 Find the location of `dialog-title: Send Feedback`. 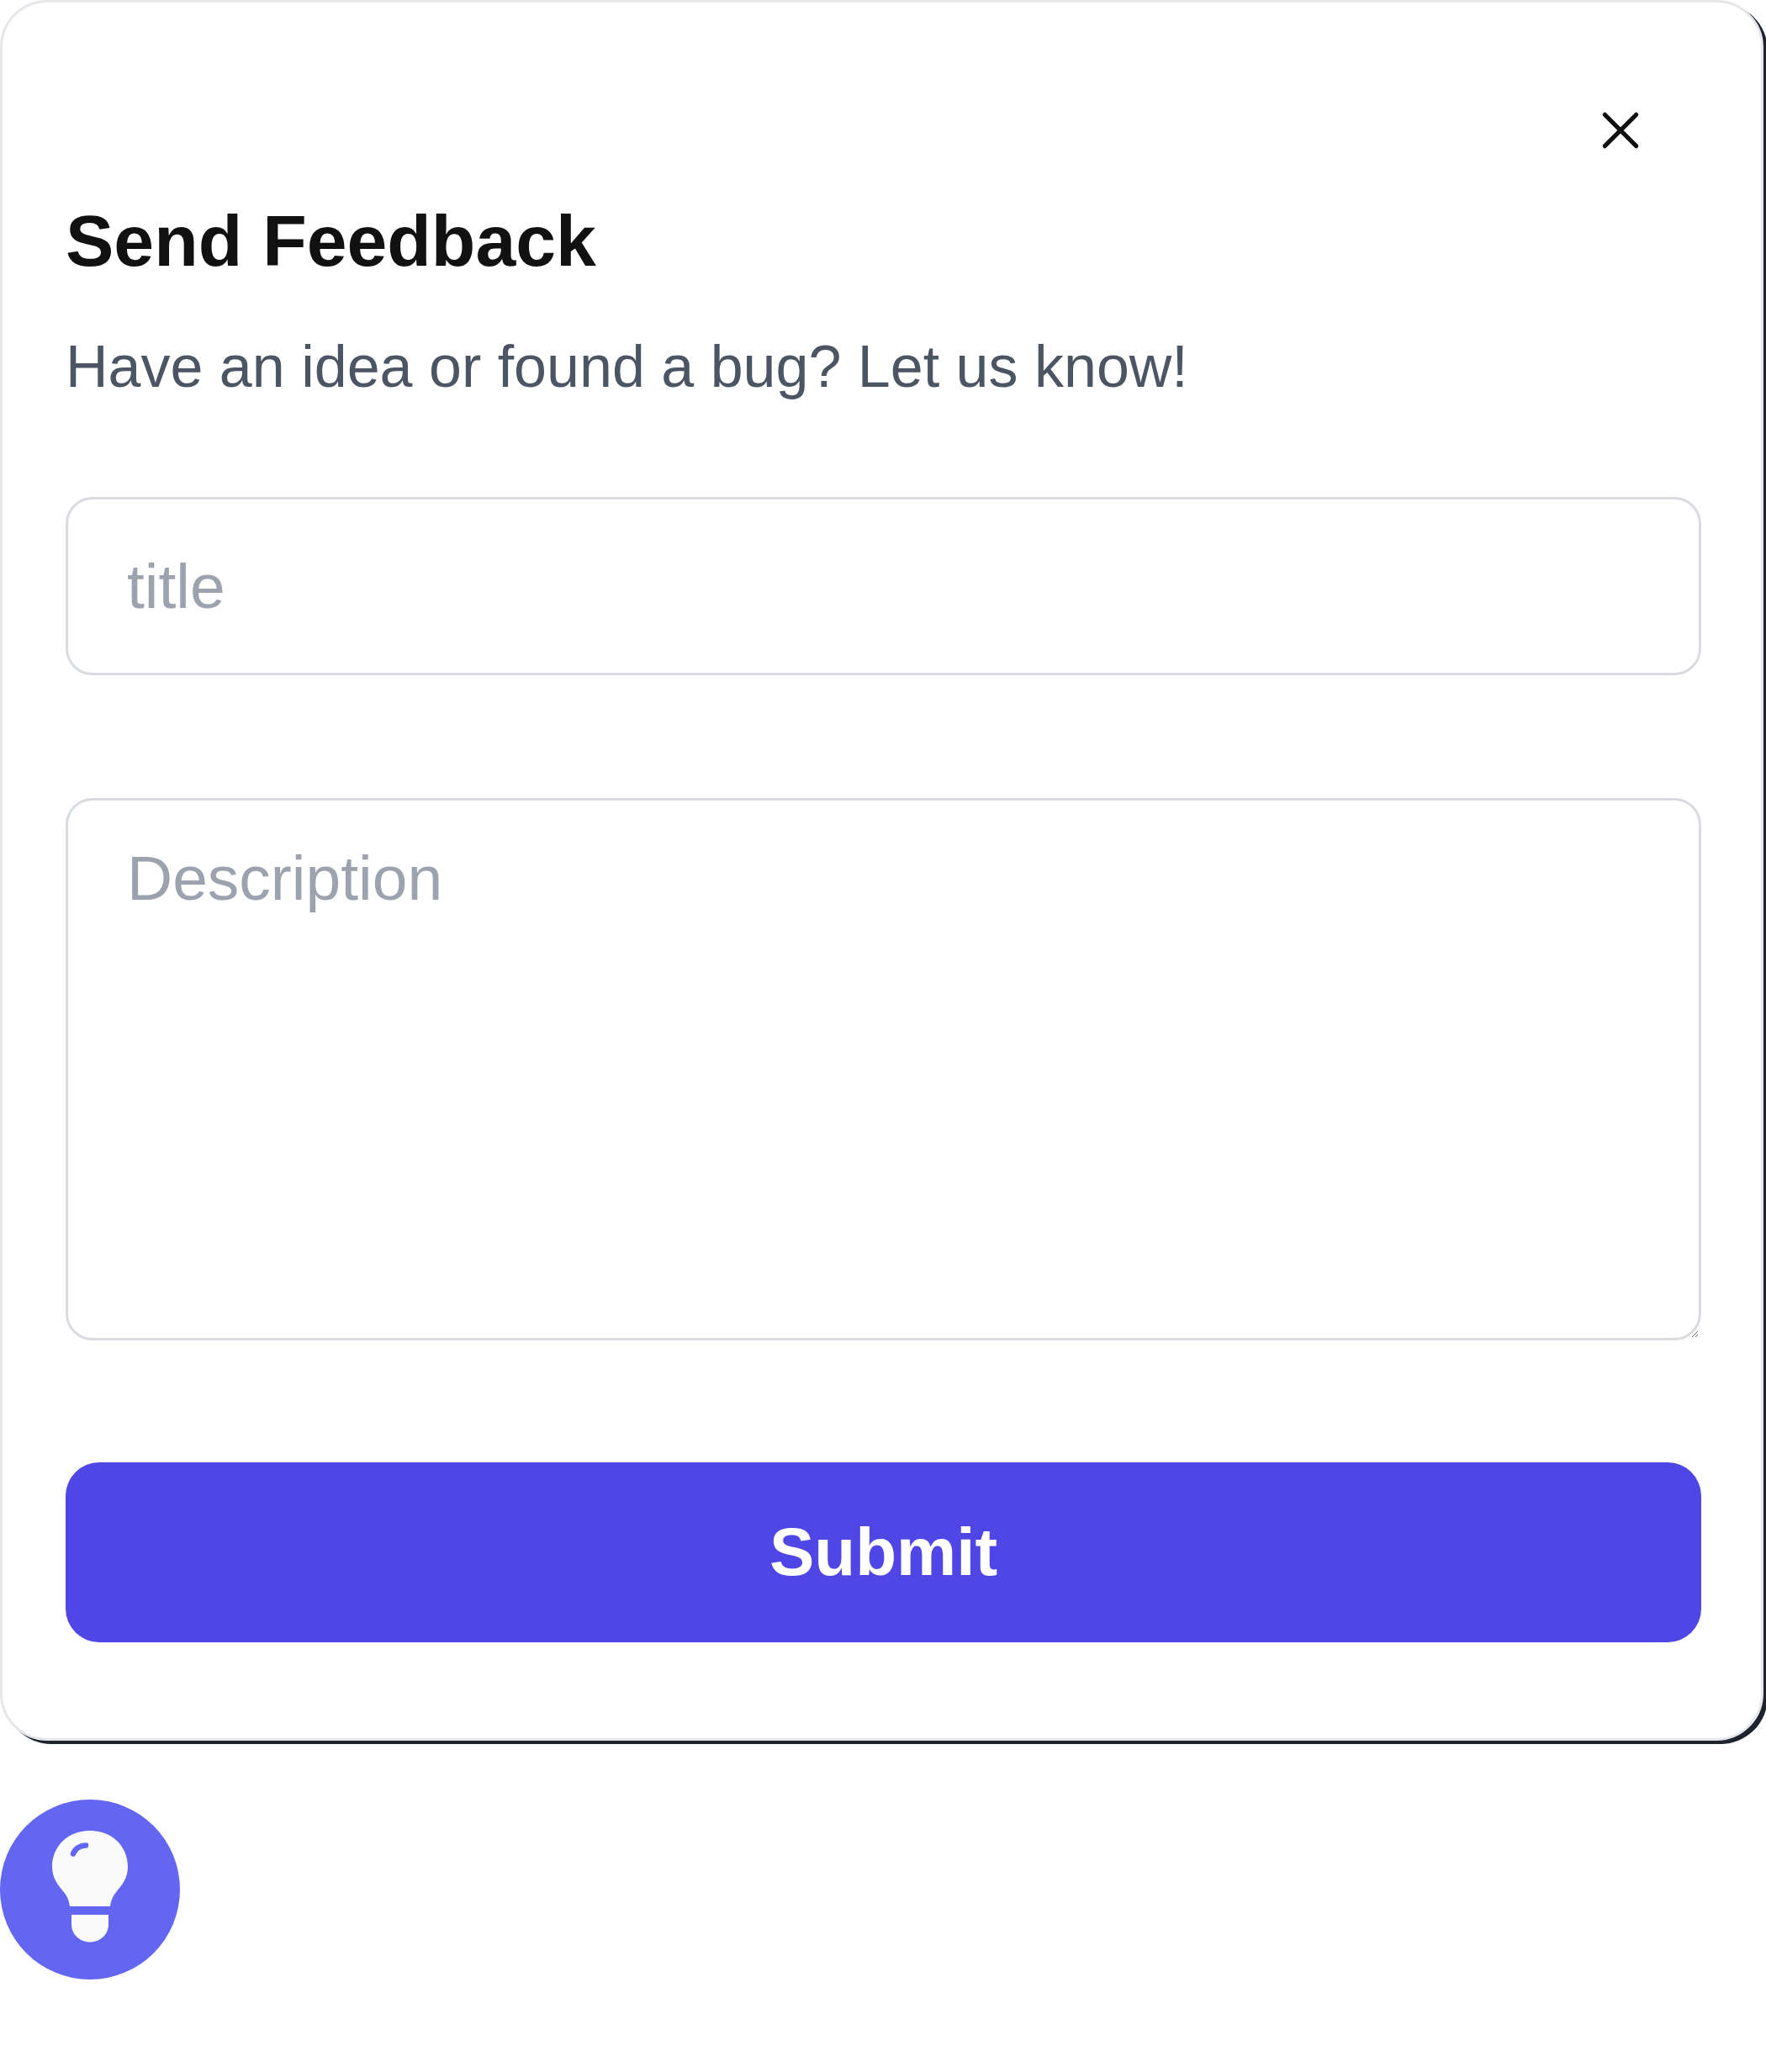

dialog-title: Send Feedback is located at coordinates (331, 240).